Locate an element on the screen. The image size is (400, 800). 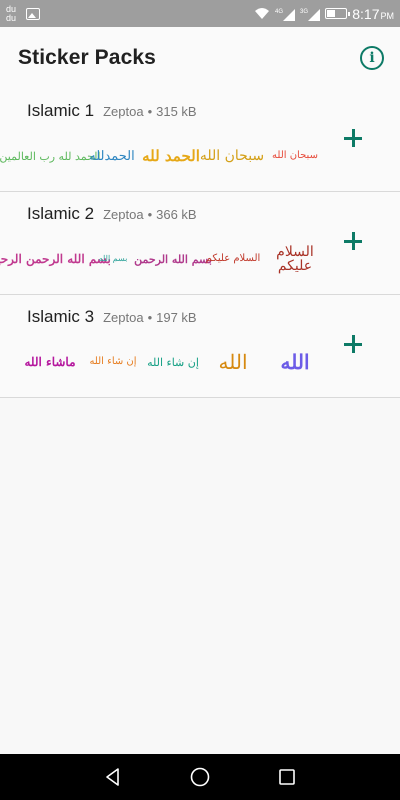
pack-header: Islamic 1 Zeptoa • 315 kB is located at coordinates (112, 111).